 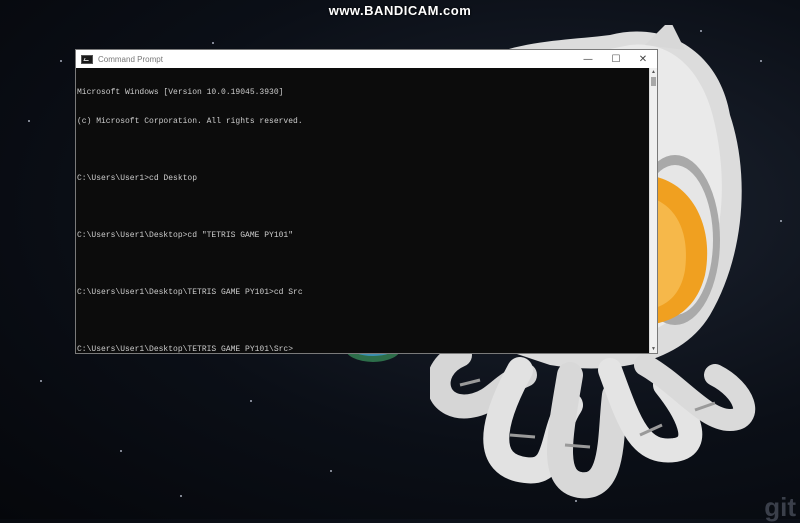 What do you see at coordinates (363, 179) in the screenshot?
I see `console-line: C:\Users\User1>cd Desktop` at bounding box center [363, 179].